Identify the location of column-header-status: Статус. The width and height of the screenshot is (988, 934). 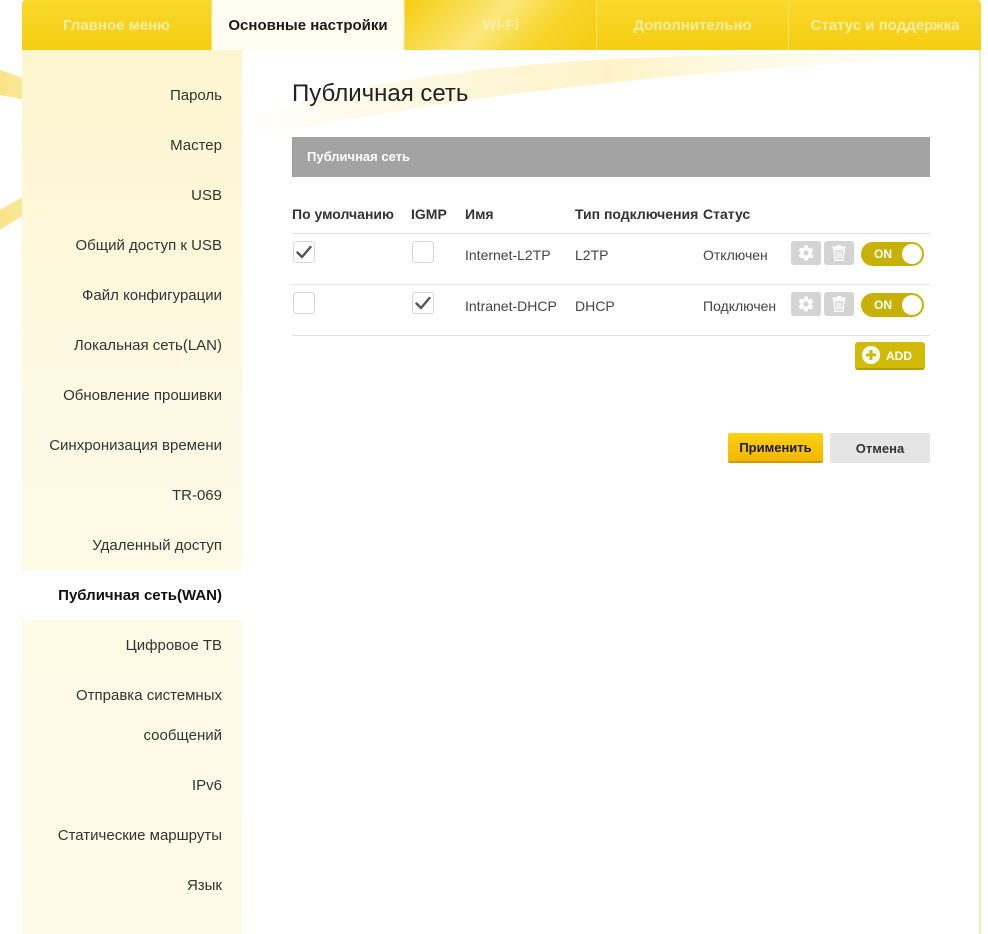
(727, 214).